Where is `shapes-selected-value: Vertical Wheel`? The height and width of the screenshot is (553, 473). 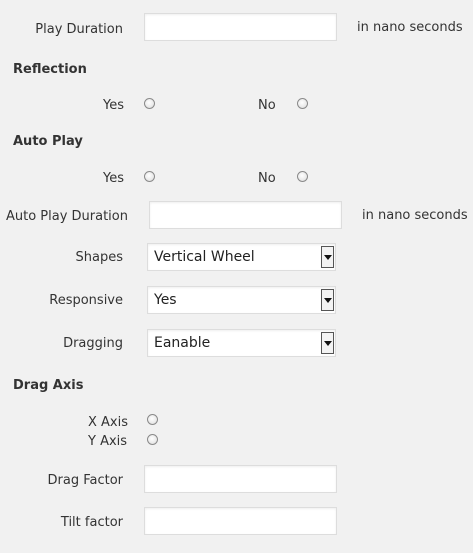 shapes-selected-value: Vertical Wheel is located at coordinates (204, 257).